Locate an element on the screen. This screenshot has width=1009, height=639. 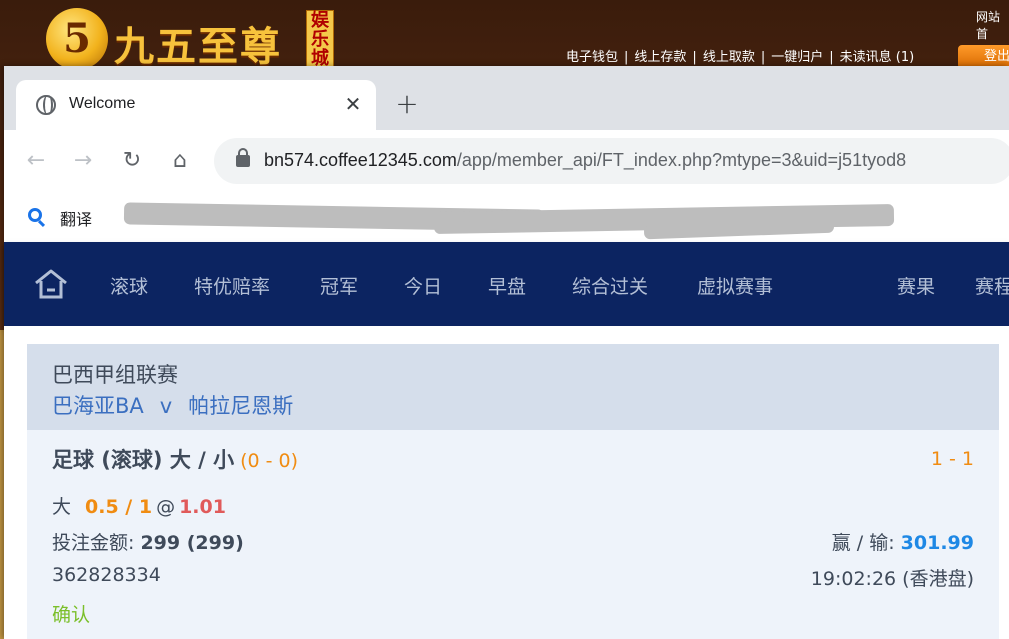
tab-welcome: Welcome ✕ is located at coordinates (196, 105).